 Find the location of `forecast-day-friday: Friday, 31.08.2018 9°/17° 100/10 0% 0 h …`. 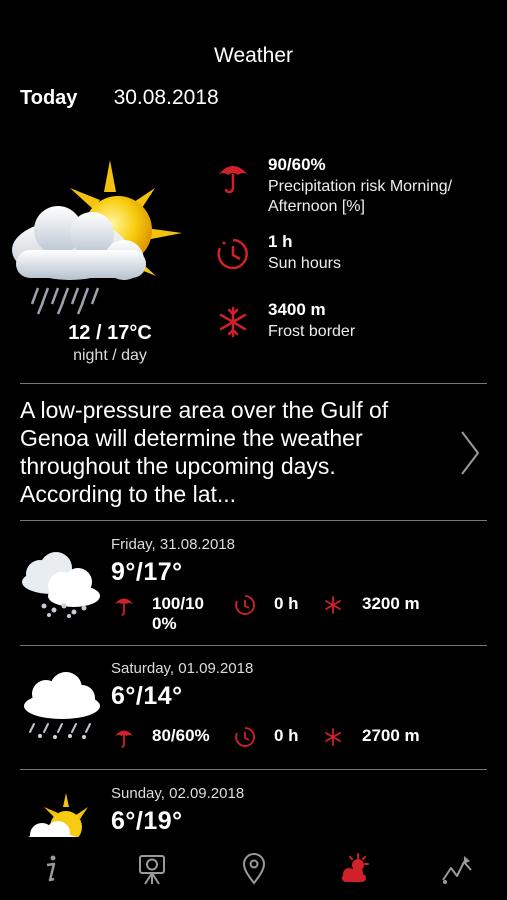

forecast-day-friday: Friday, 31.08.2018 9°/17° 100/10 0% 0 h … is located at coordinates (253, 596).